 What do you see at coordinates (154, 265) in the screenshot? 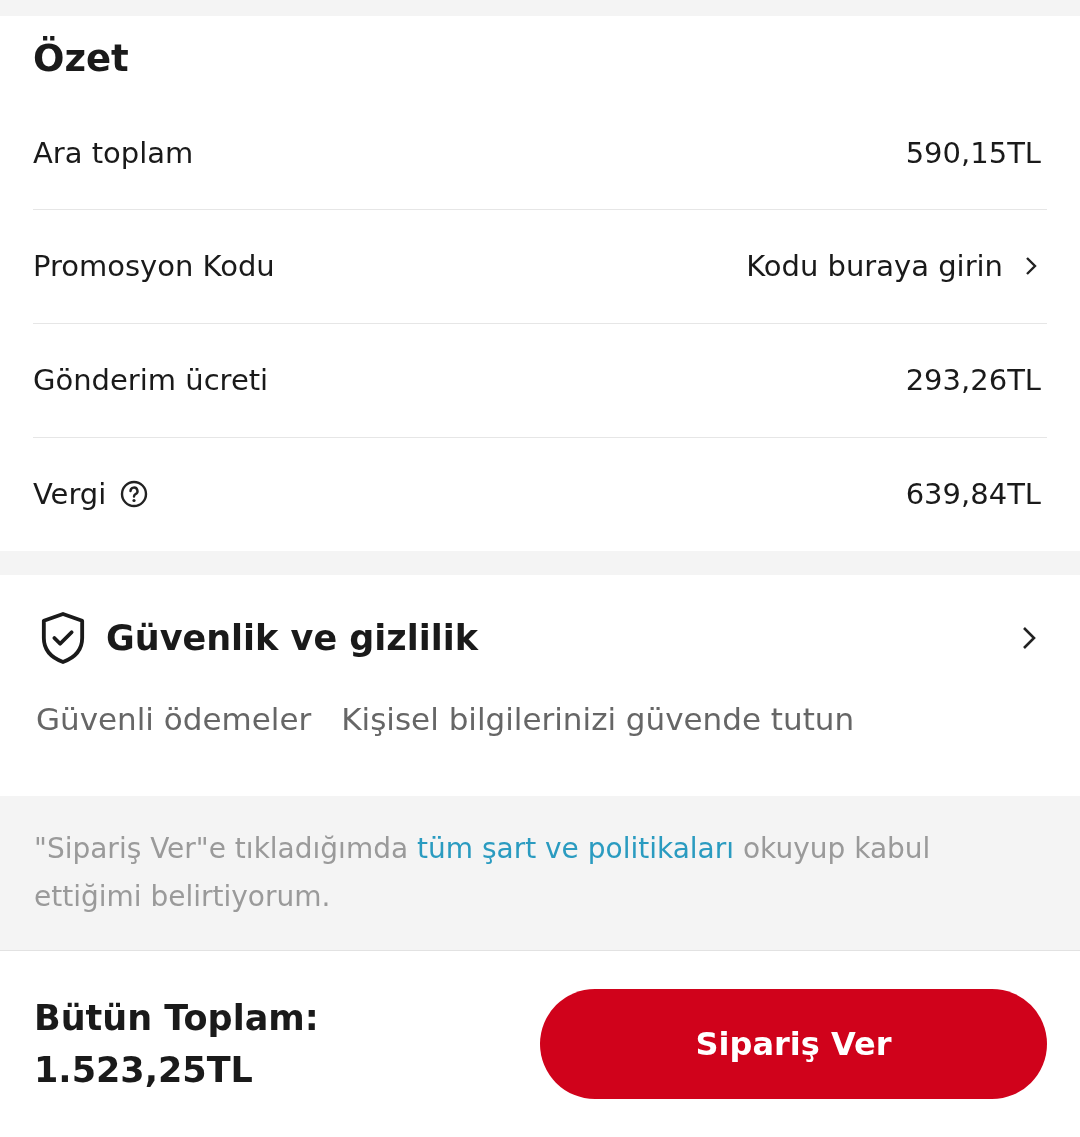
I see `row-label: Promosyon Kodu` at bounding box center [154, 265].